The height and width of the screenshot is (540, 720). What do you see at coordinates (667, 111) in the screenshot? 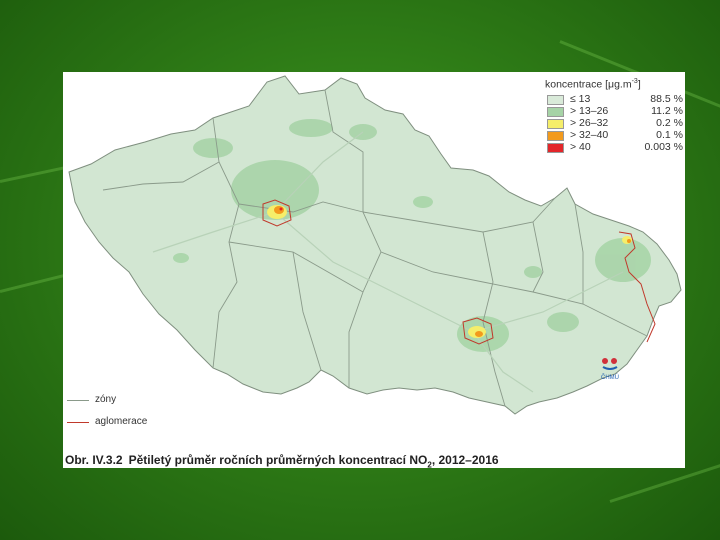
I see `legend-percent: 11.2 %` at bounding box center [667, 111].